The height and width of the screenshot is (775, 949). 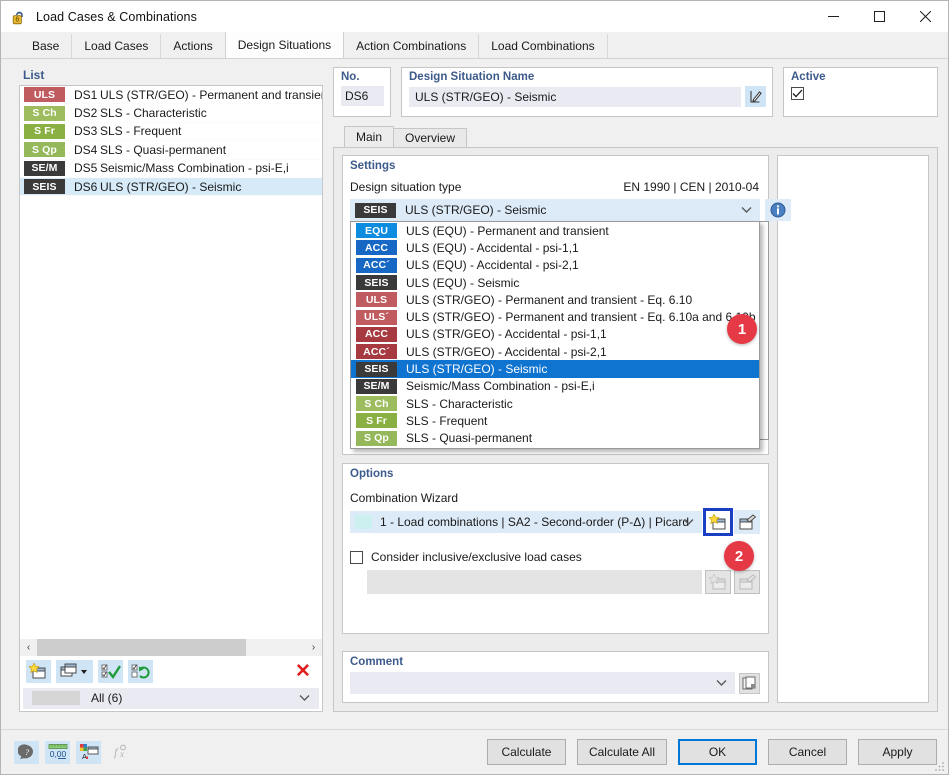 I want to click on filter-label: All (6), so click(x=107, y=698).